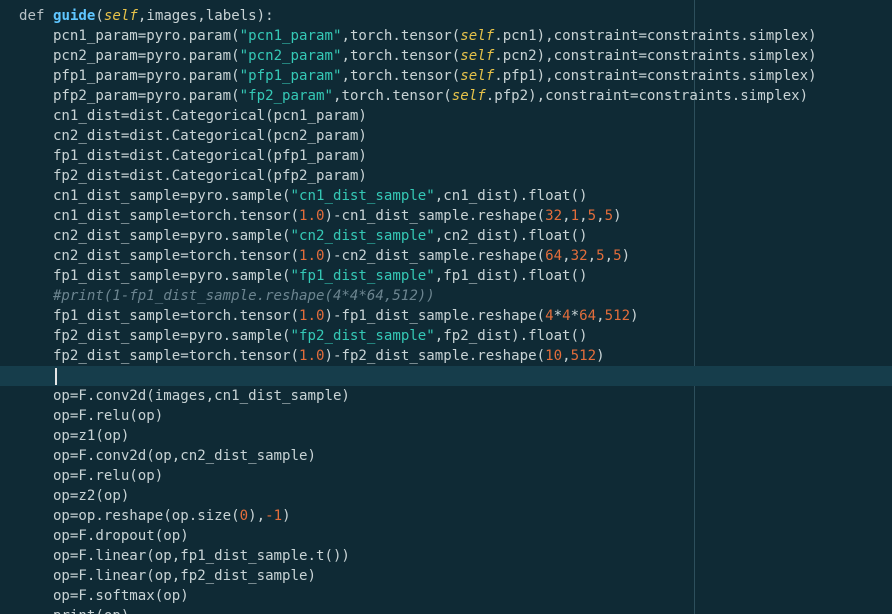 The image size is (892, 614). What do you see at coordinates (455, 156) in the screenshot?
I see `code-line: fp1_dist=dist.Categorical(pfp1_param)` at bounding box center [455, 156].